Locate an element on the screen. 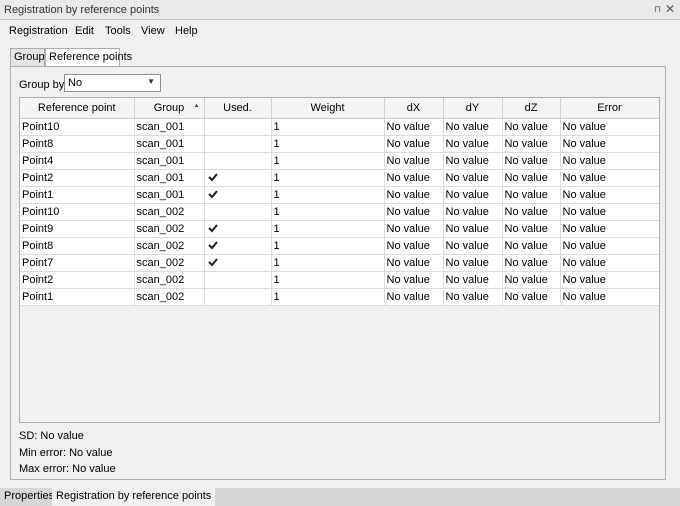 This screenshot has width=680, height=506. column-header-used: Used. is located at coordinates (238, 108).